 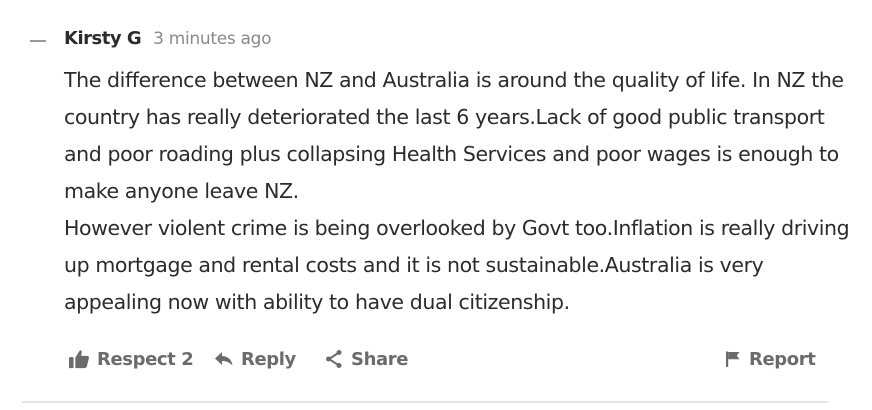 I want to click on share-button: Share, so click(x=366, y=359).